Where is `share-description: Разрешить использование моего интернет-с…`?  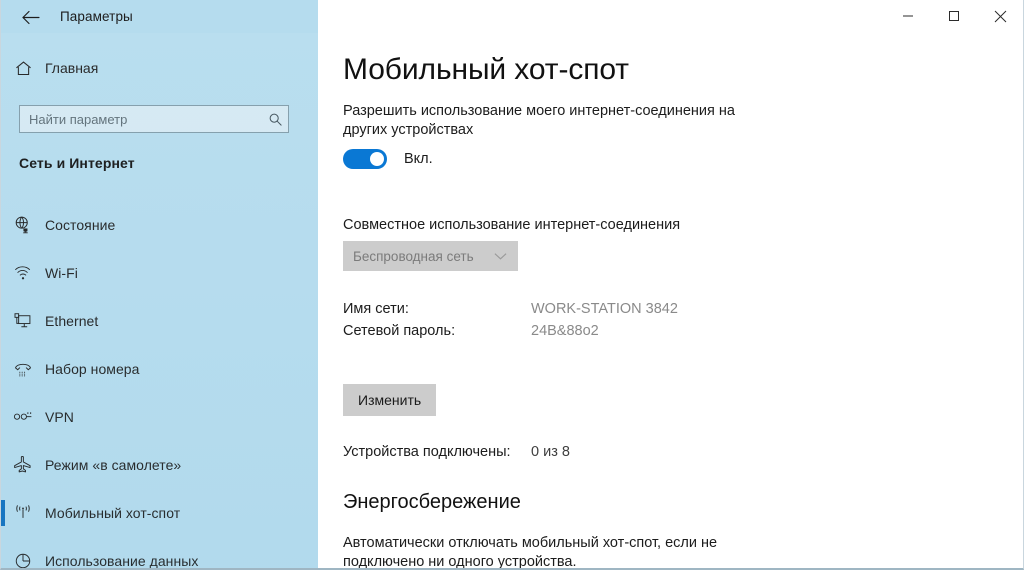
share-description: Разрешить использование моего интернет-с… is located at coordinates (539, 120).